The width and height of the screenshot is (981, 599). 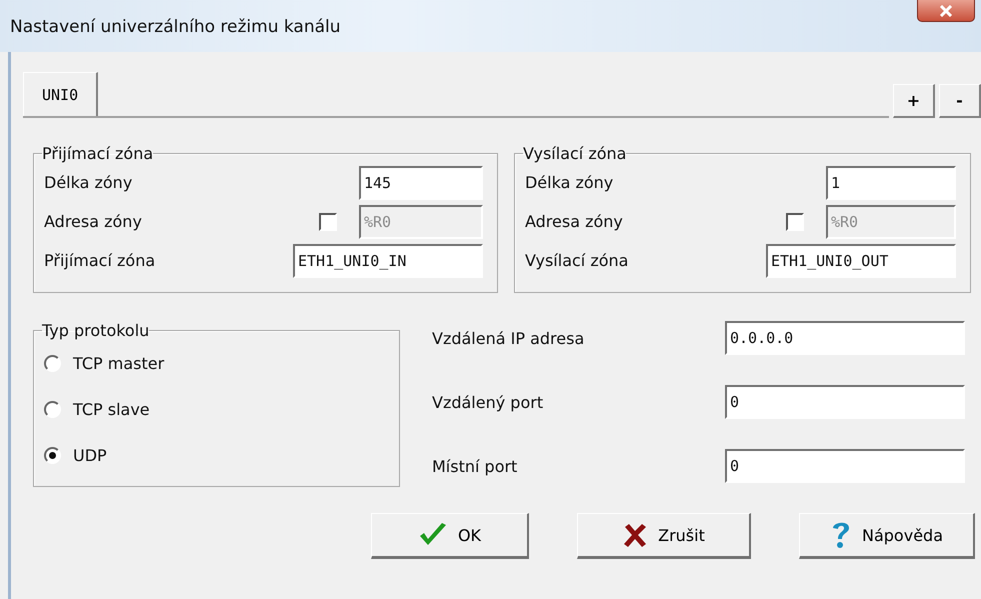 What do you see at coordinates (100, 260) in the screenshot?
I see `field-label: Přijímací zóna` at bounding box center [100, 260].